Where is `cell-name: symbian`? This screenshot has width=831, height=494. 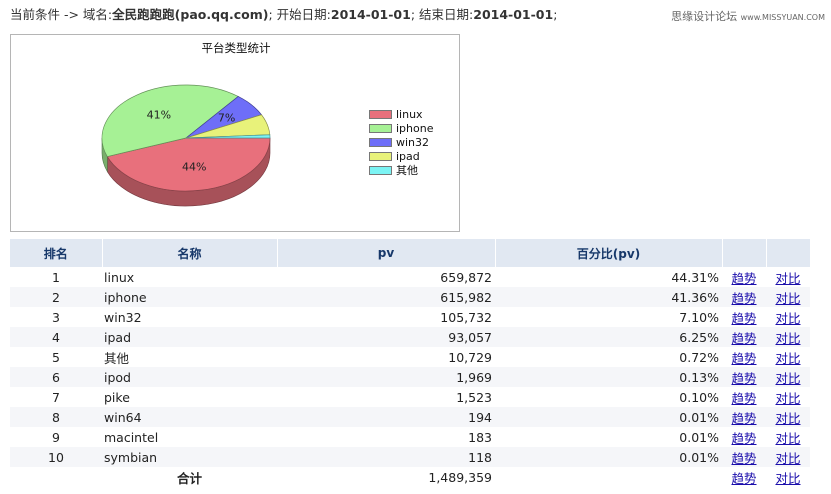 cell-name: symbian is located at coordinates (189, 457).